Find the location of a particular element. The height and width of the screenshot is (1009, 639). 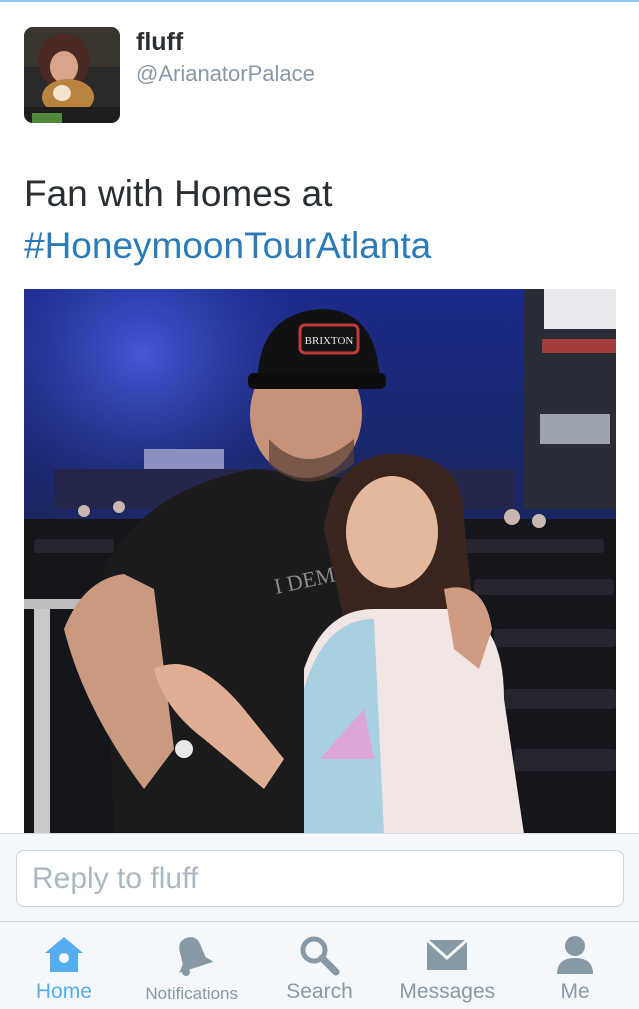

tab-messages: Messages is located at coordinates (447, 965).